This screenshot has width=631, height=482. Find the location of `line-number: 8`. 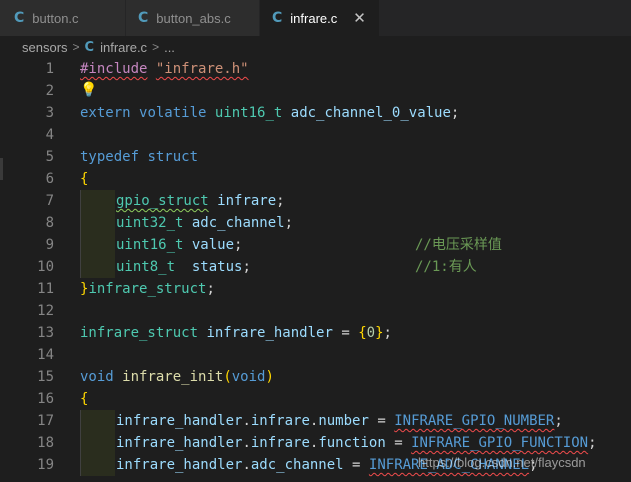

line-number: 8 is located at coordinates (49, 223).